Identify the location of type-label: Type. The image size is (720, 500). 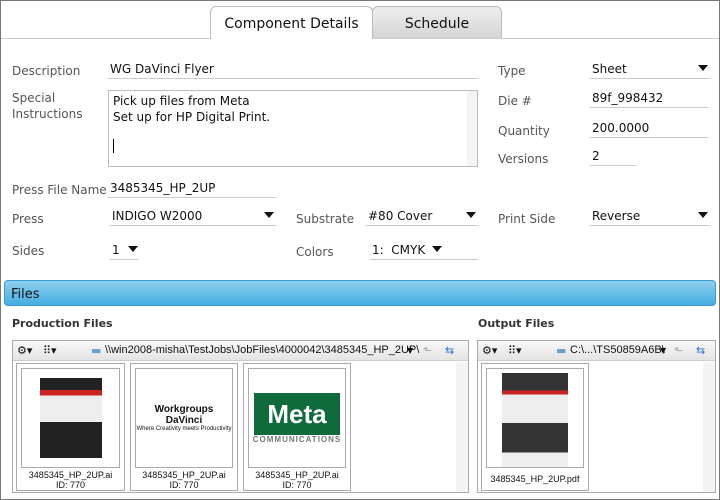
(512, 71).